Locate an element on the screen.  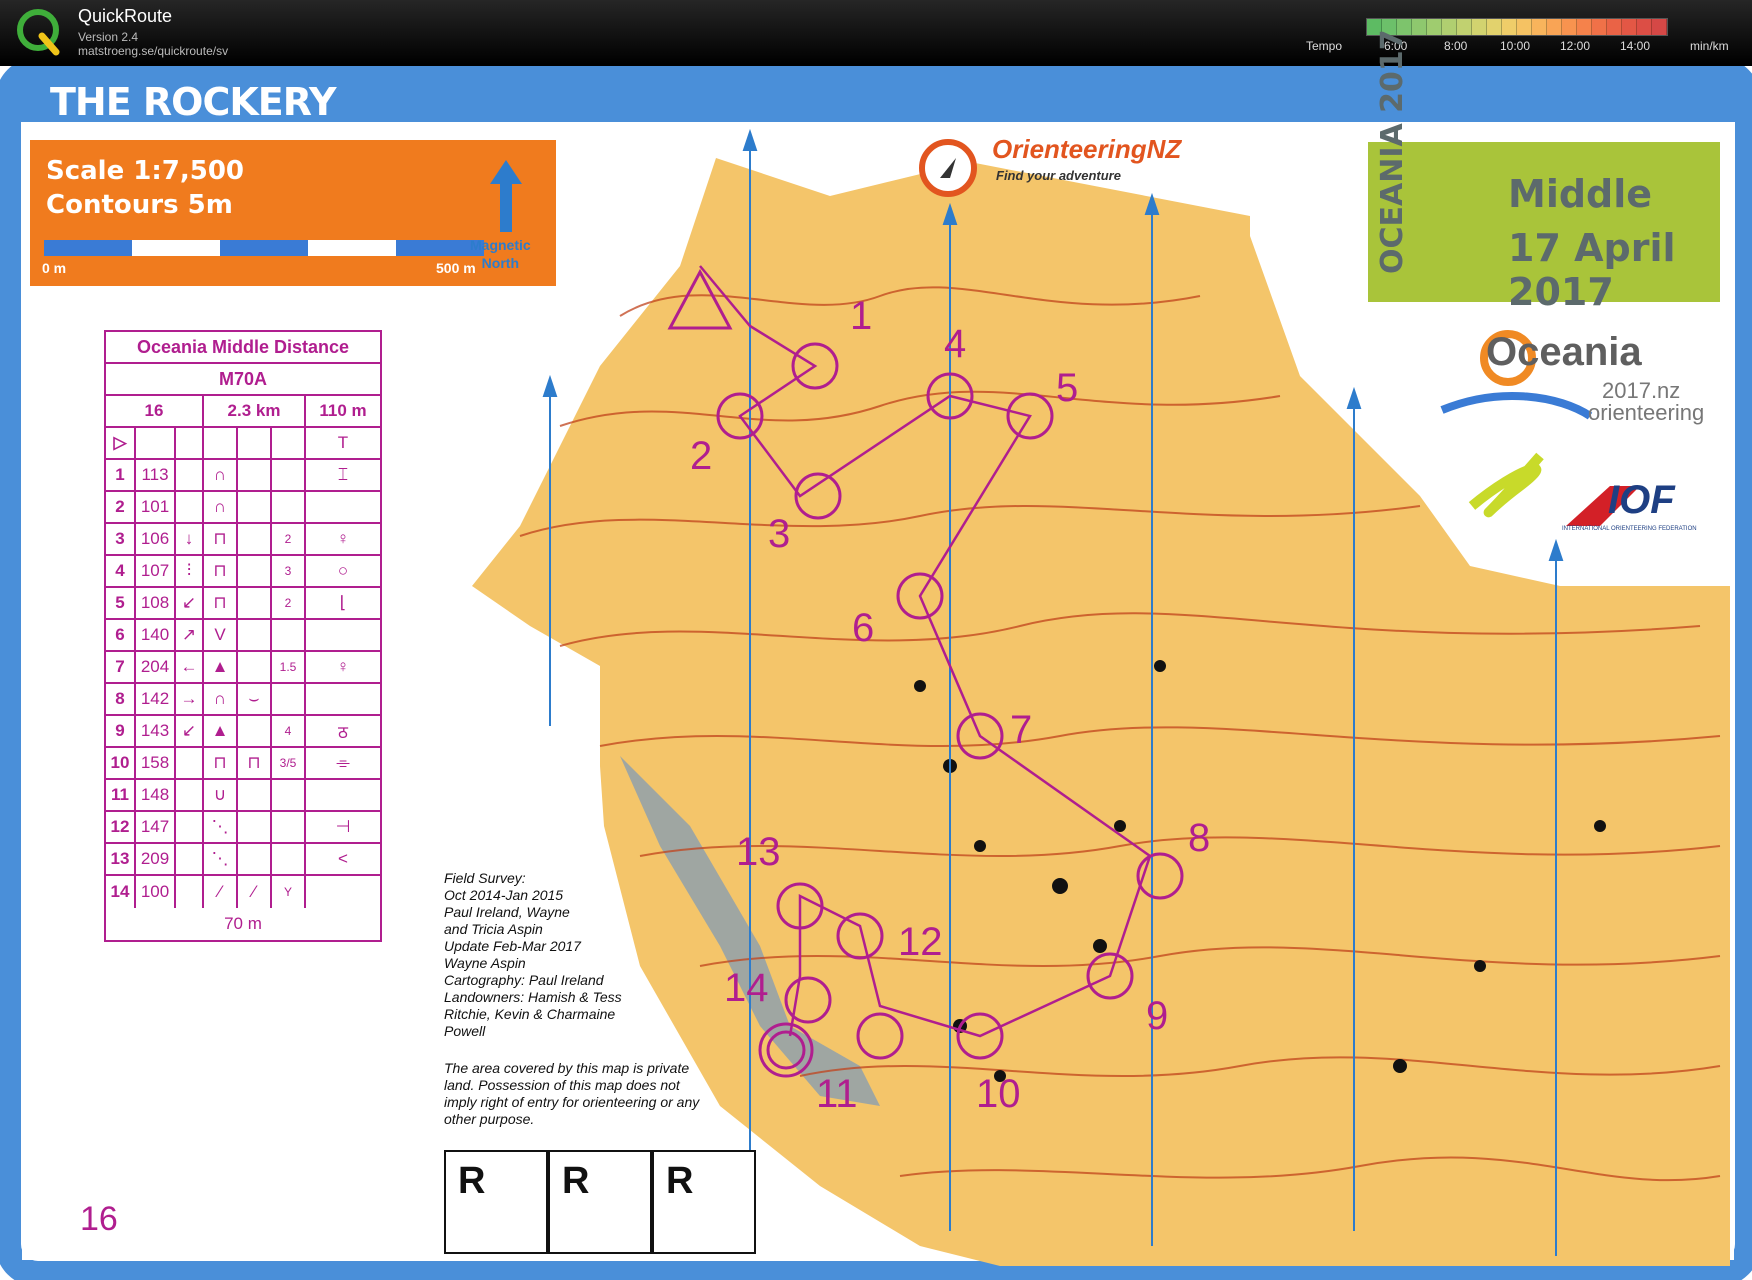
tempo-color-scale is located at coordinates (1517, 27).